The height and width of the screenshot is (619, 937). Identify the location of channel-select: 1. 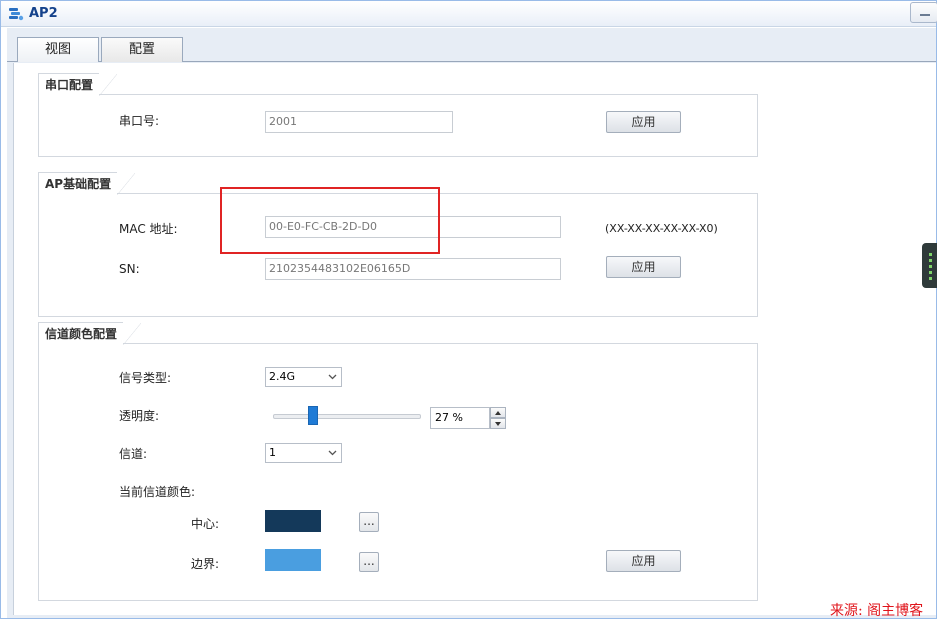
(303, 453).